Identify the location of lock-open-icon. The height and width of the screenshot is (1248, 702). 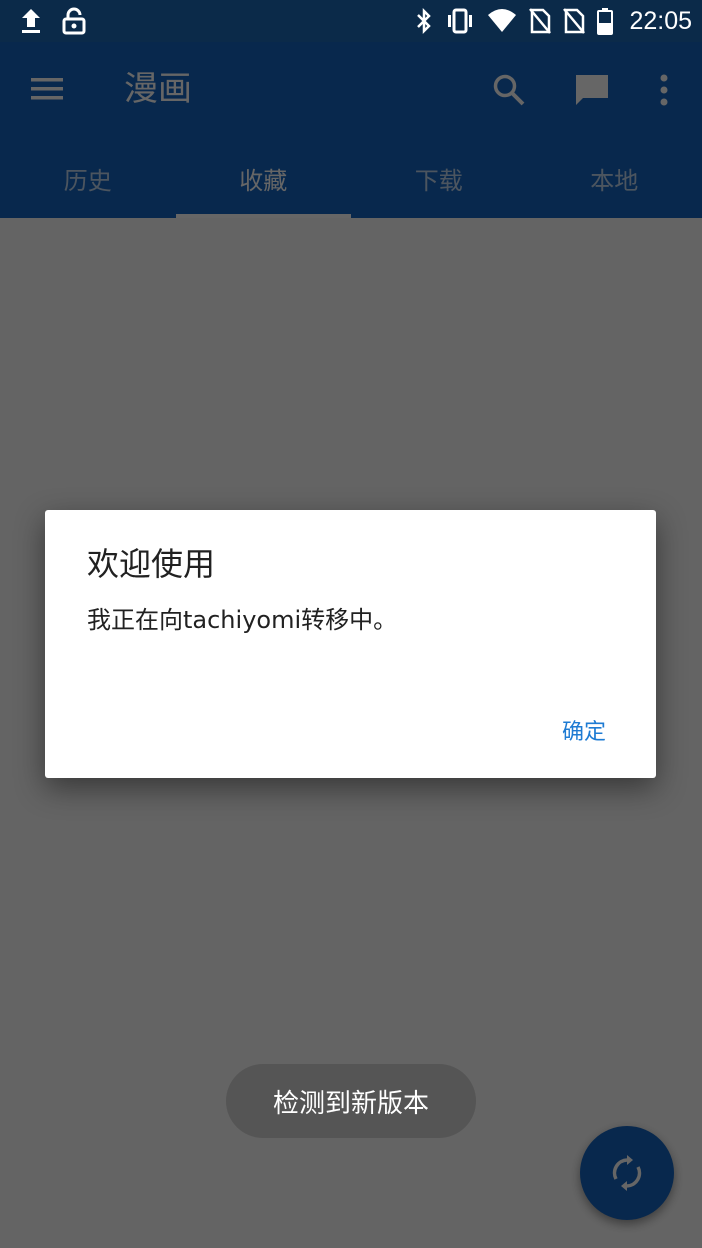
(74, 21).